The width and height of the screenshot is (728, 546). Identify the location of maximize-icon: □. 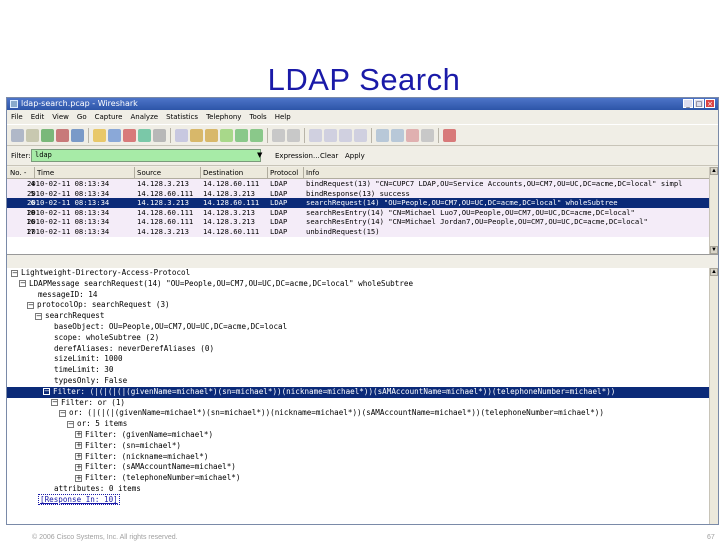
(699, 103).